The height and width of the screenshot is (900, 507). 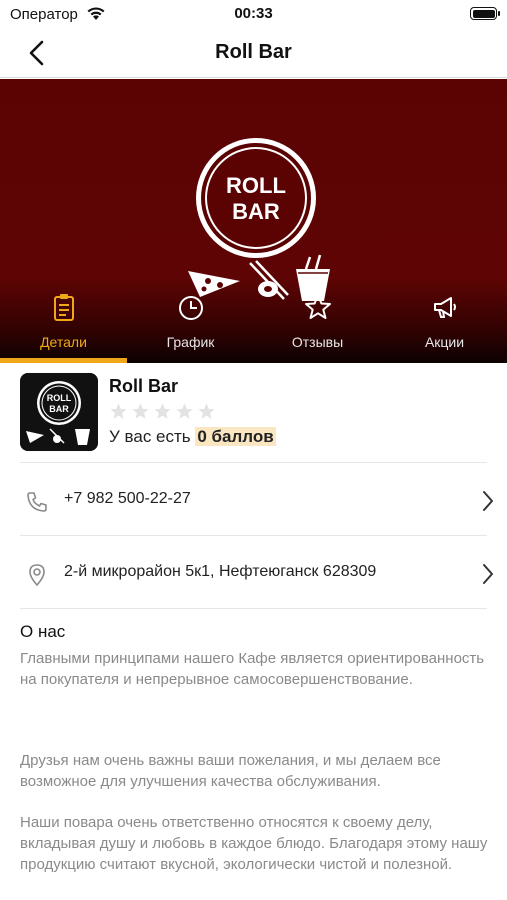 What do you see at coordinates (220, 571) in the screenshot?
I see `address-text: 2-й микрорайон 5к1, Нефтеюганск 628309` at bounding box center [220, 571].